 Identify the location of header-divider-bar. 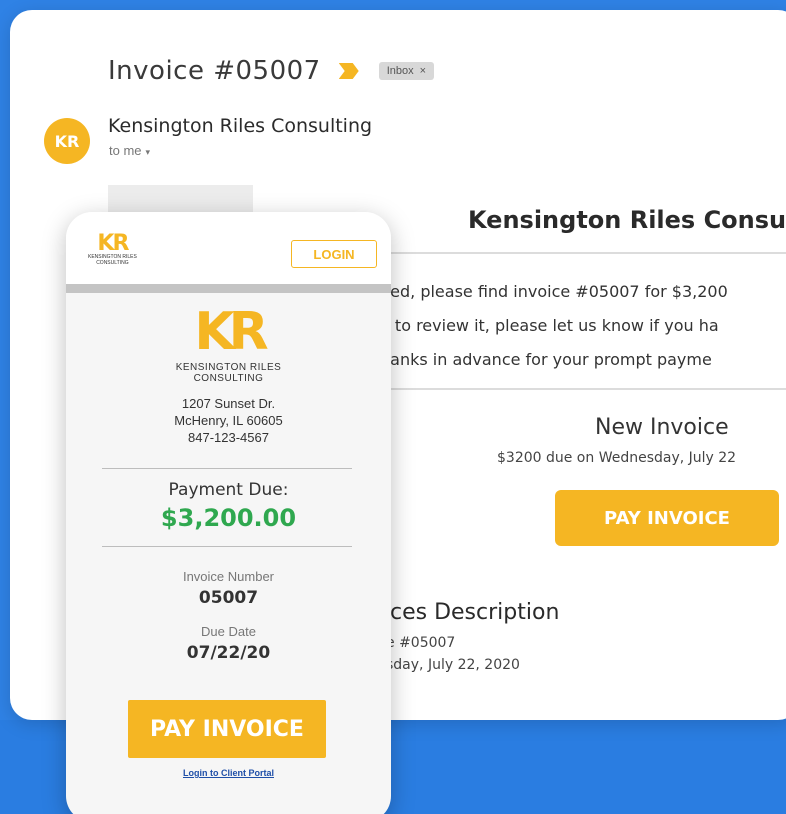
(228, 288).